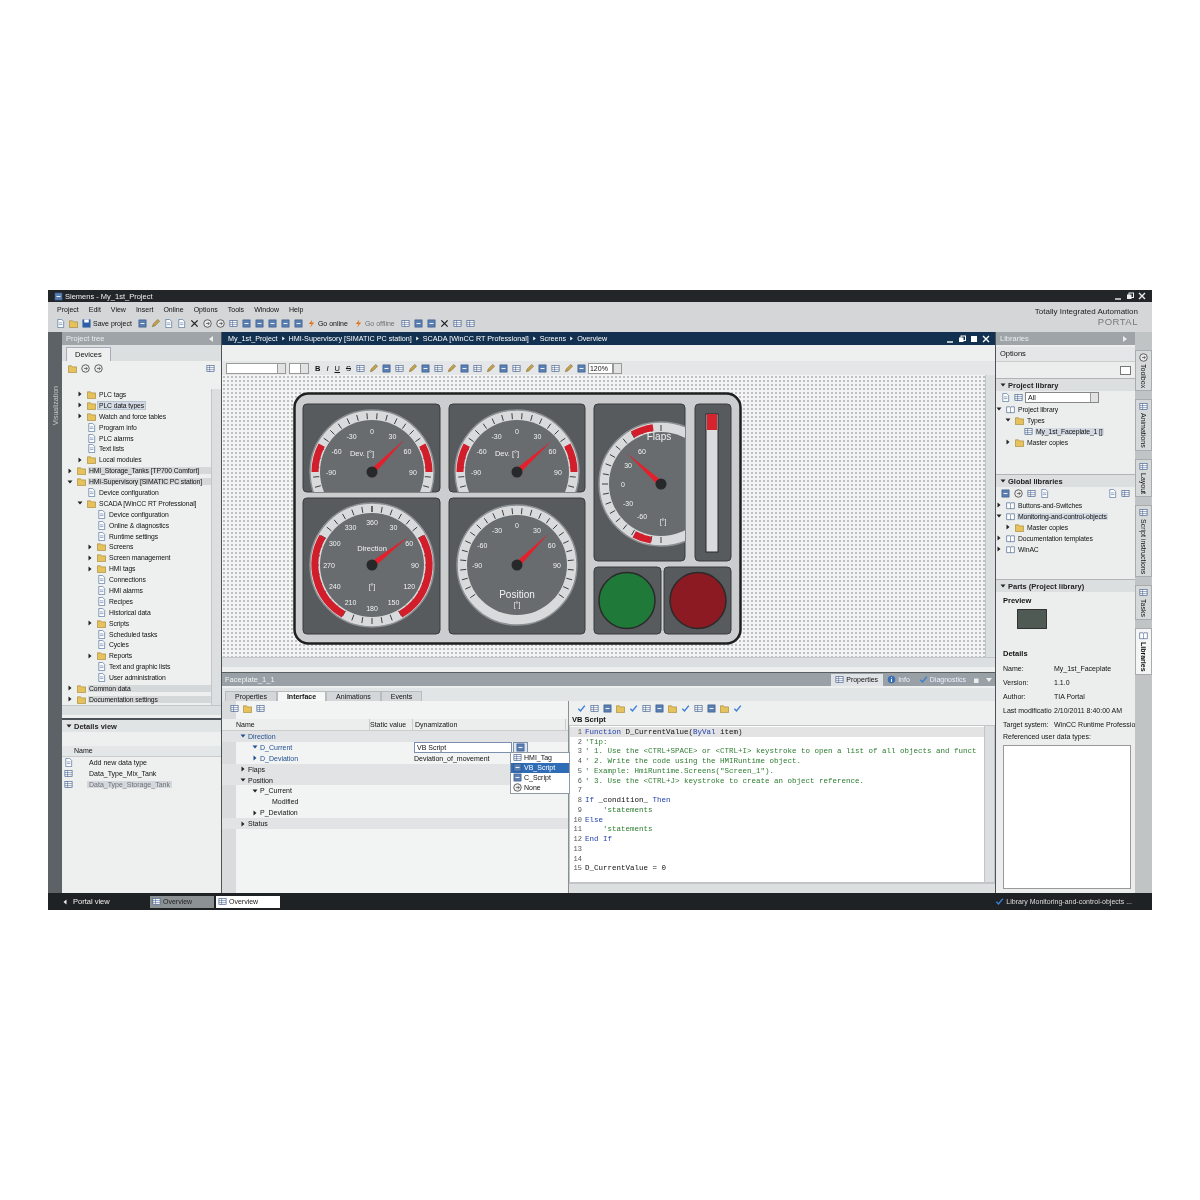 The image size is (1200, 1200). What do you see at coordinates (712, 422) in the screenshot?
I see `slider-thumb` at bounding box center [712, 422].